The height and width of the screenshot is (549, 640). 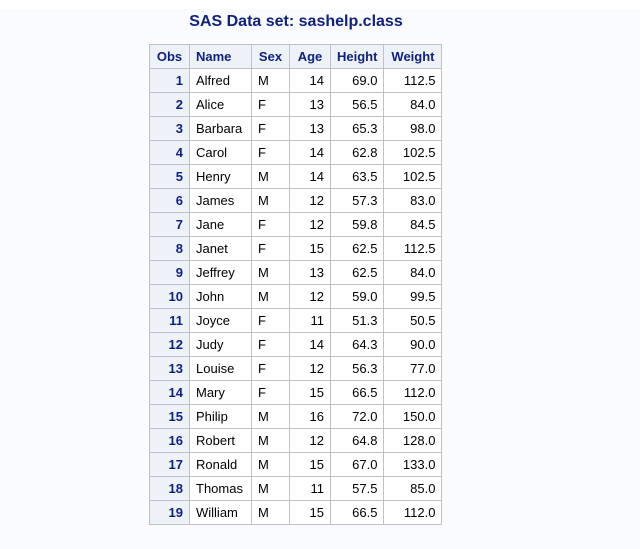 I want to click on cell-height: 59.0, so click(x=357, y=296).